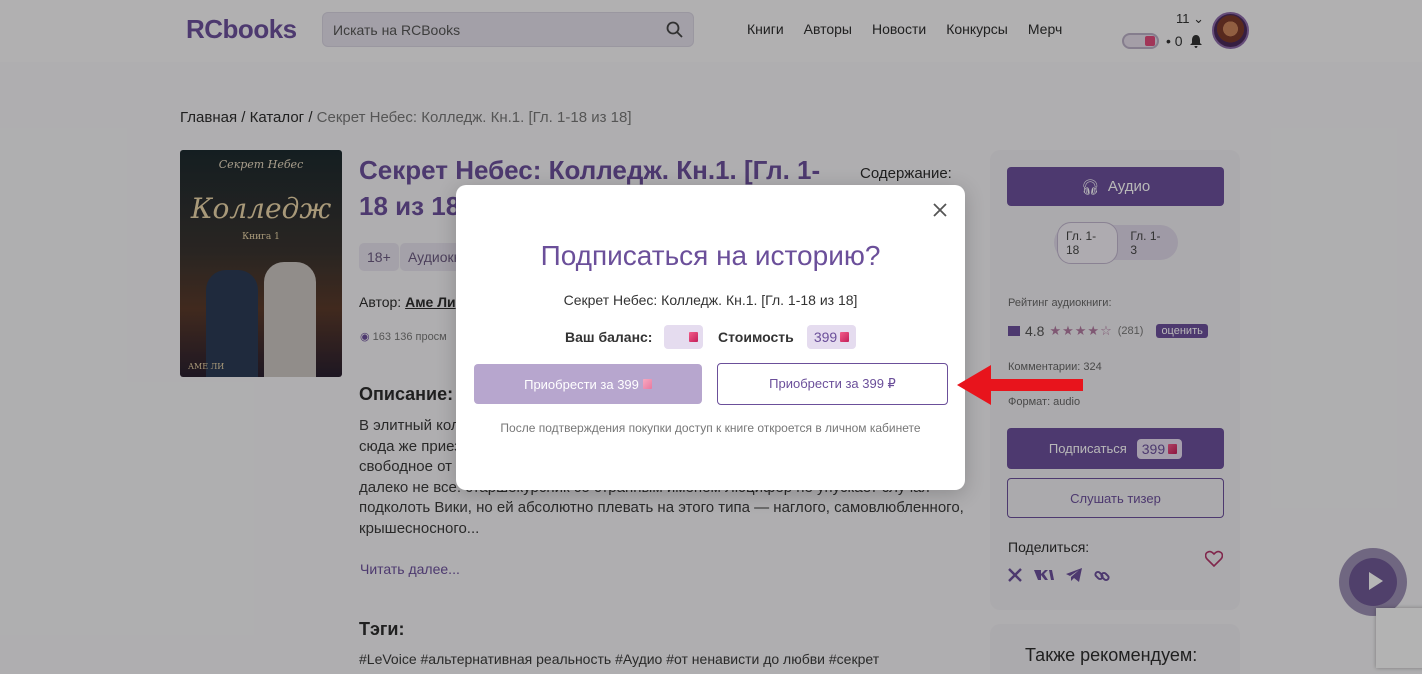  What do you see at coordinates (825, 337) in the screenshot?
I see `cost-amount: 399` at bounding box center [825, 337].